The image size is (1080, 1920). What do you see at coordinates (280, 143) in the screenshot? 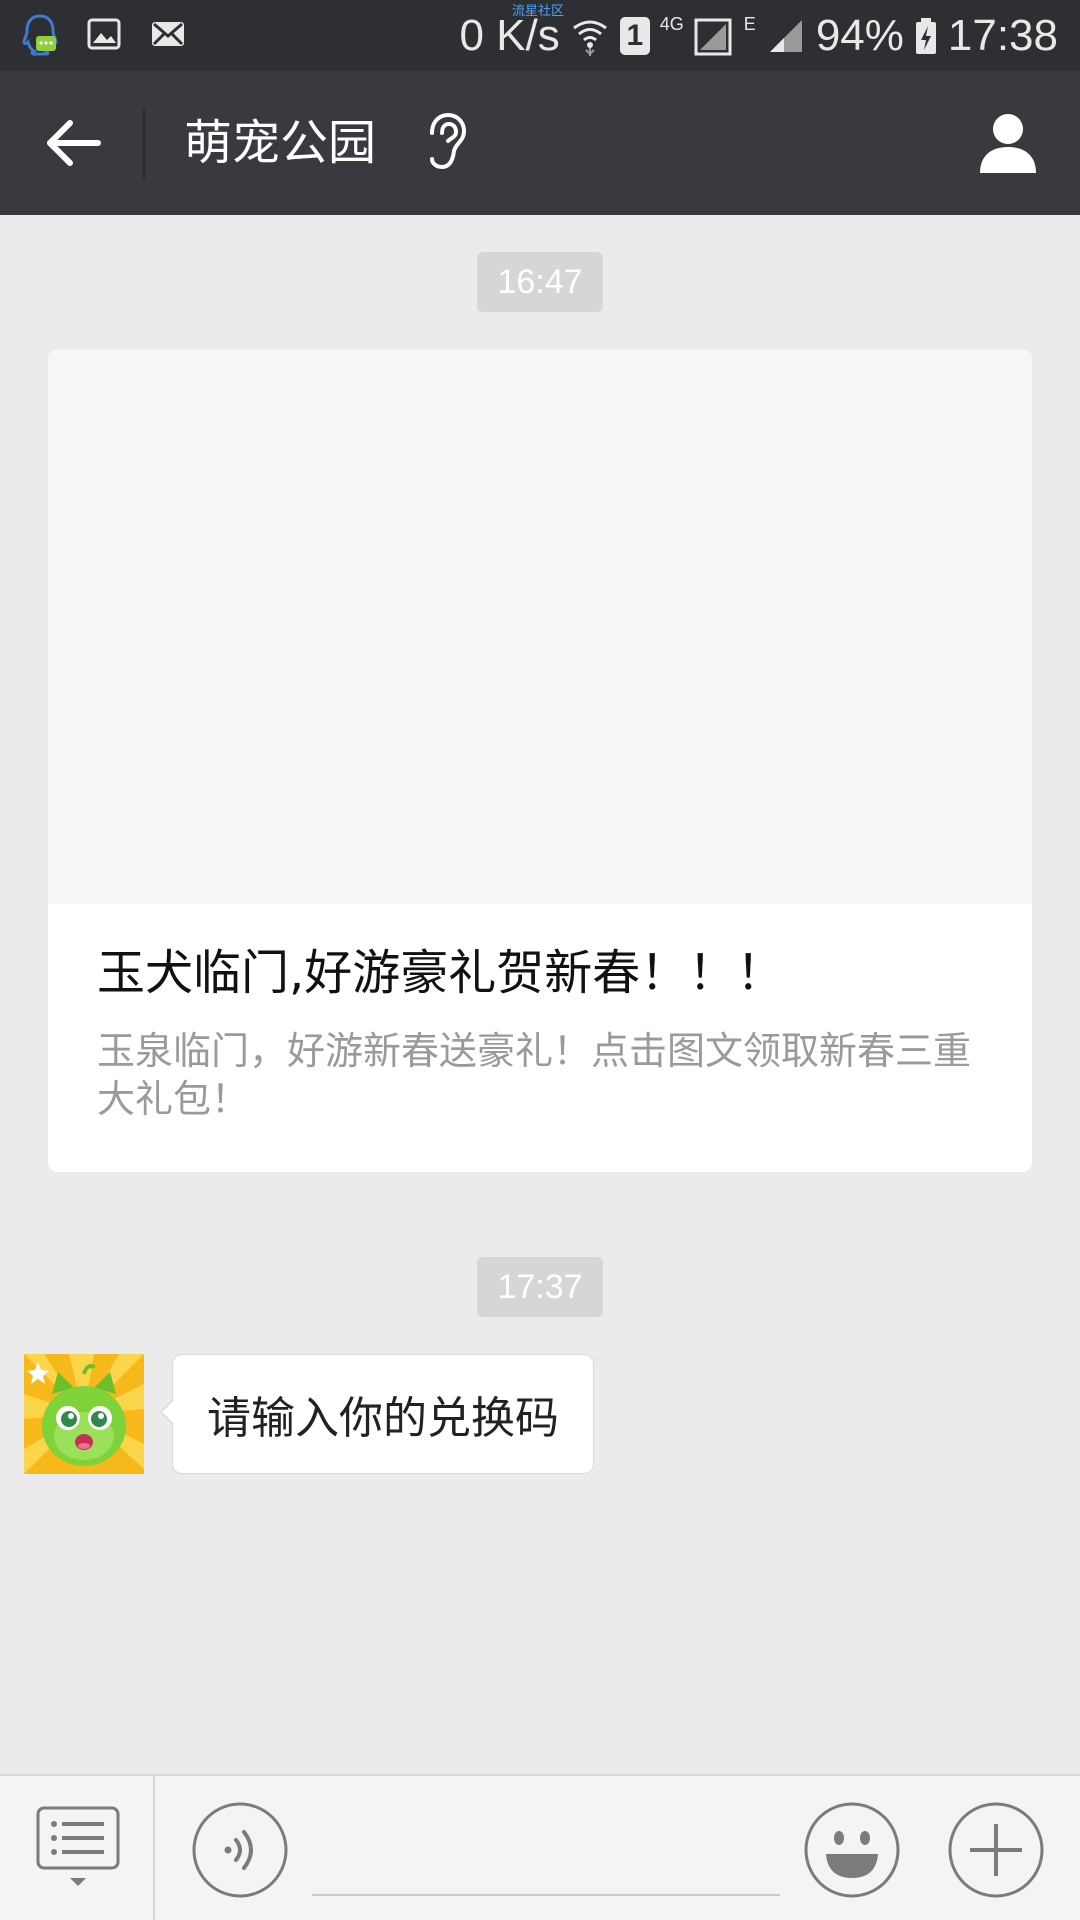
I see `page-title: 萌宠公园` at bounding box center [280, 143].